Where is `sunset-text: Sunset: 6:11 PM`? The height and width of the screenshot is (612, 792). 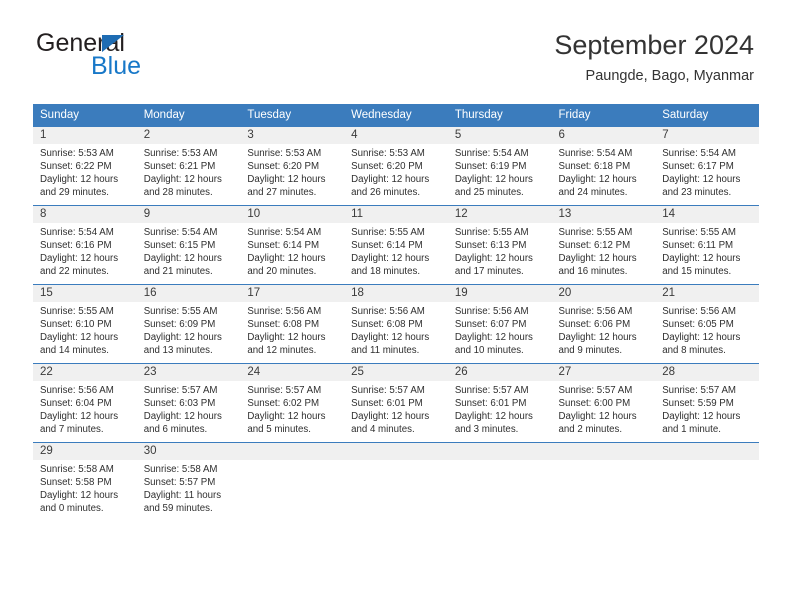 sunset-text: Sunset: 6:11 PM is located at coordinates (698, 245).